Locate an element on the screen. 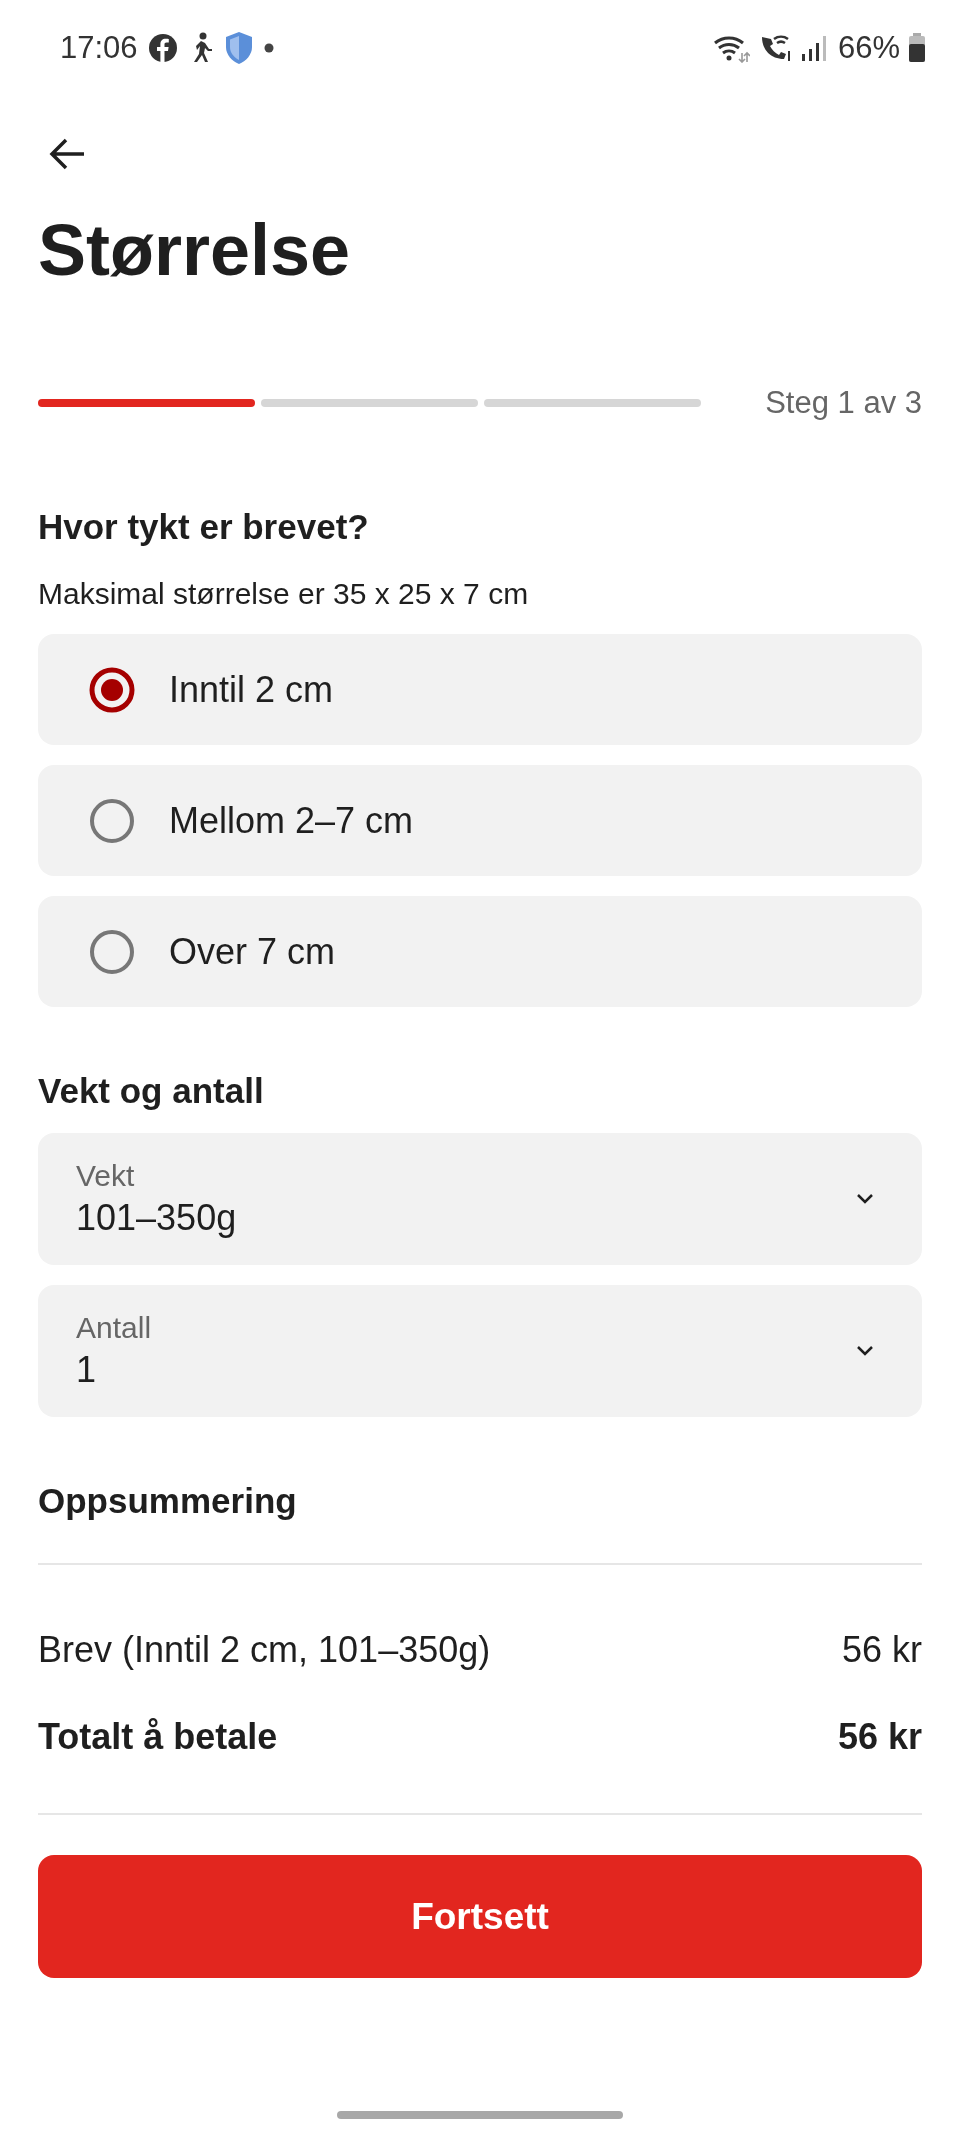 The image size is (960, 2133). shield-icon is located at coordinates (238, 47).